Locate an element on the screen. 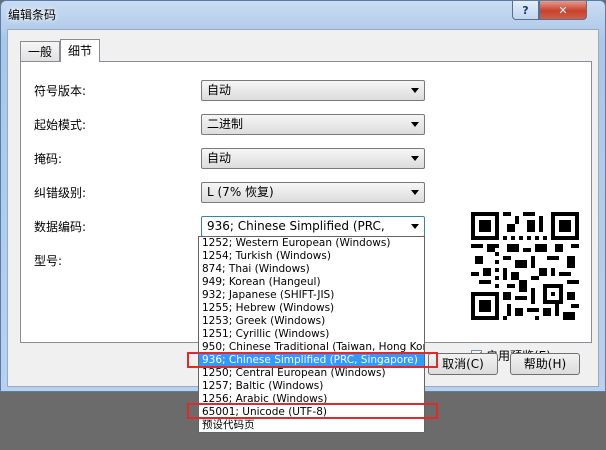 This screenshot has height=450, width=606. window-title: 编辑条码 is located at coordinates (32, 15).